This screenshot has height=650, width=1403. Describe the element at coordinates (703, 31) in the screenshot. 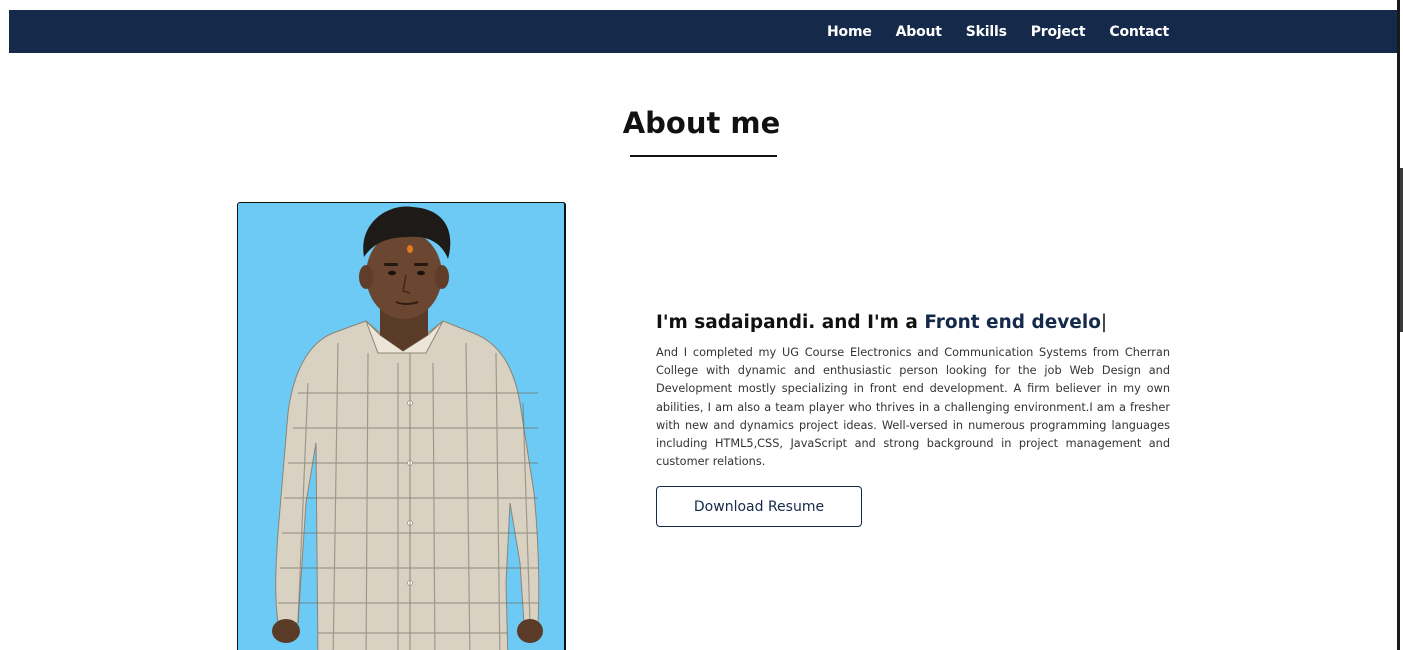

I see `top-navbar: Home About Skills Project Contact` at that location.